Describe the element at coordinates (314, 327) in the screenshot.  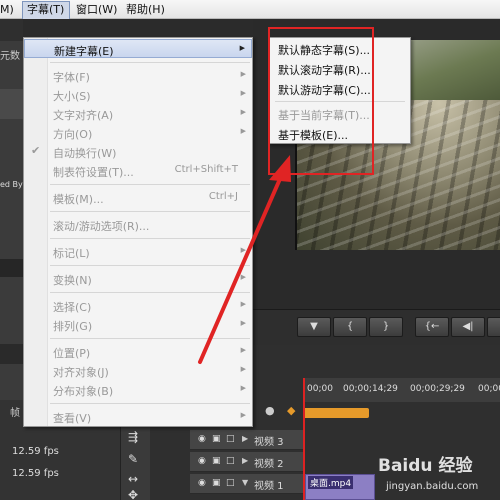
I see `add-marker-button: ▼` at that location.